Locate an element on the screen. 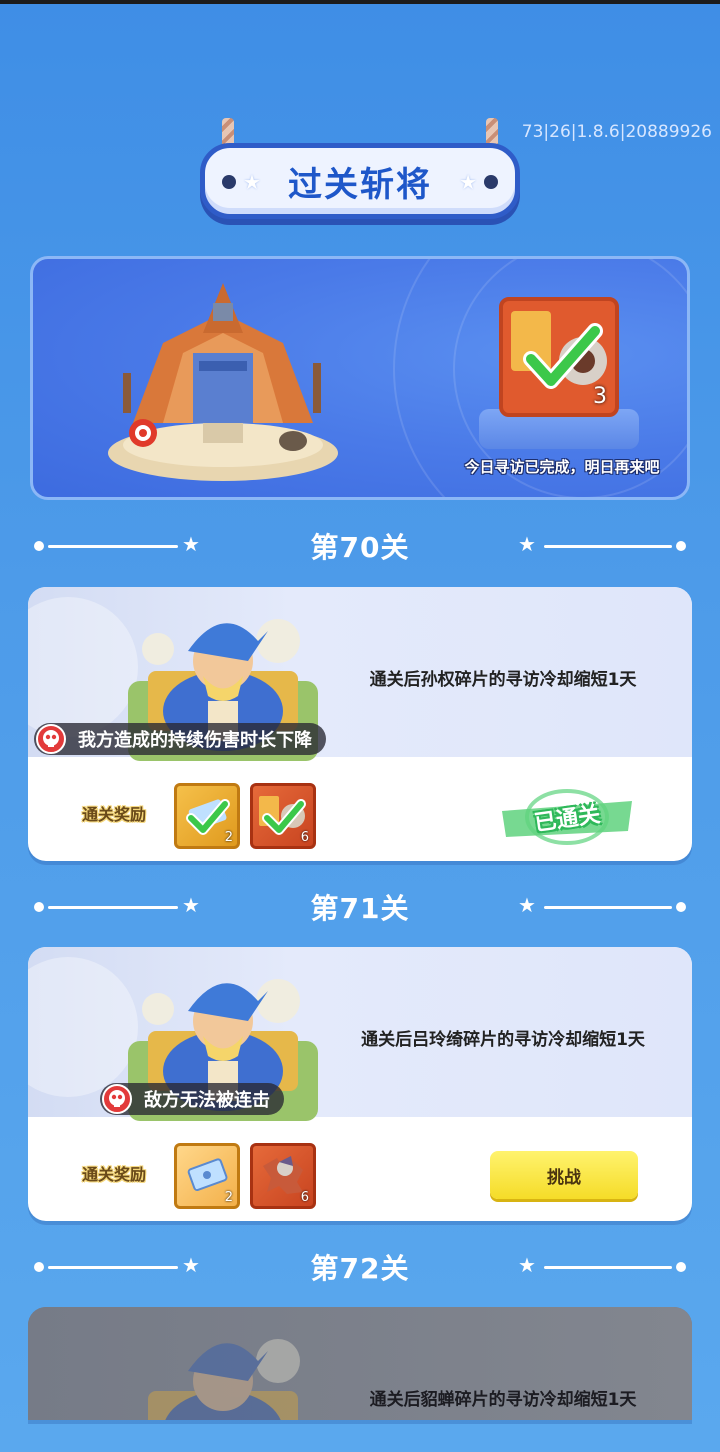  debuff-tag: 我方造成的持续伤害时长下降 is located at coordinates (180, 739).